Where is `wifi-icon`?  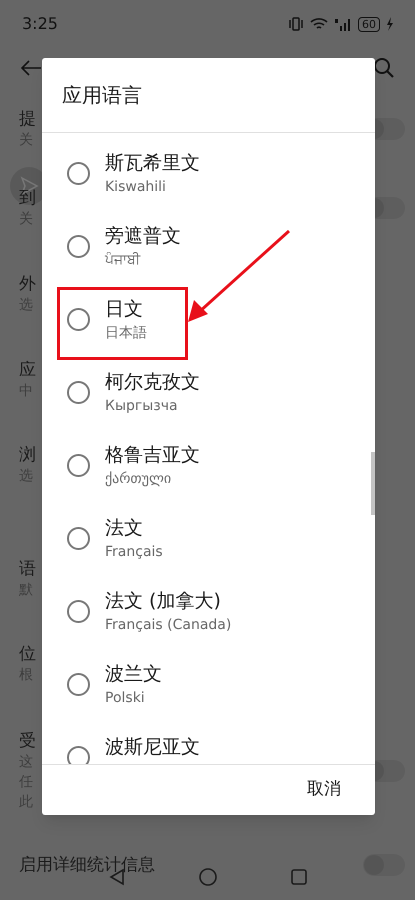
wifi-icon is located at coordinates (319, 24).